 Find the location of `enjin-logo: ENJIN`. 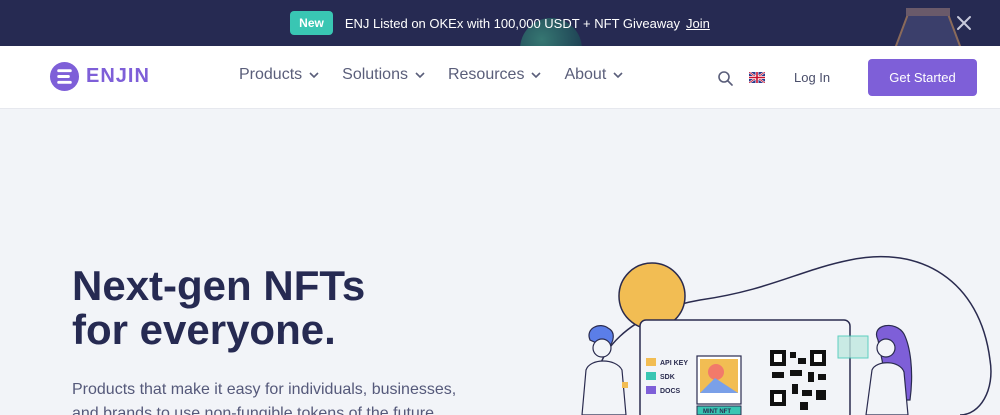

enjin-logo: ENJIN is located at coordinates (99, 76).